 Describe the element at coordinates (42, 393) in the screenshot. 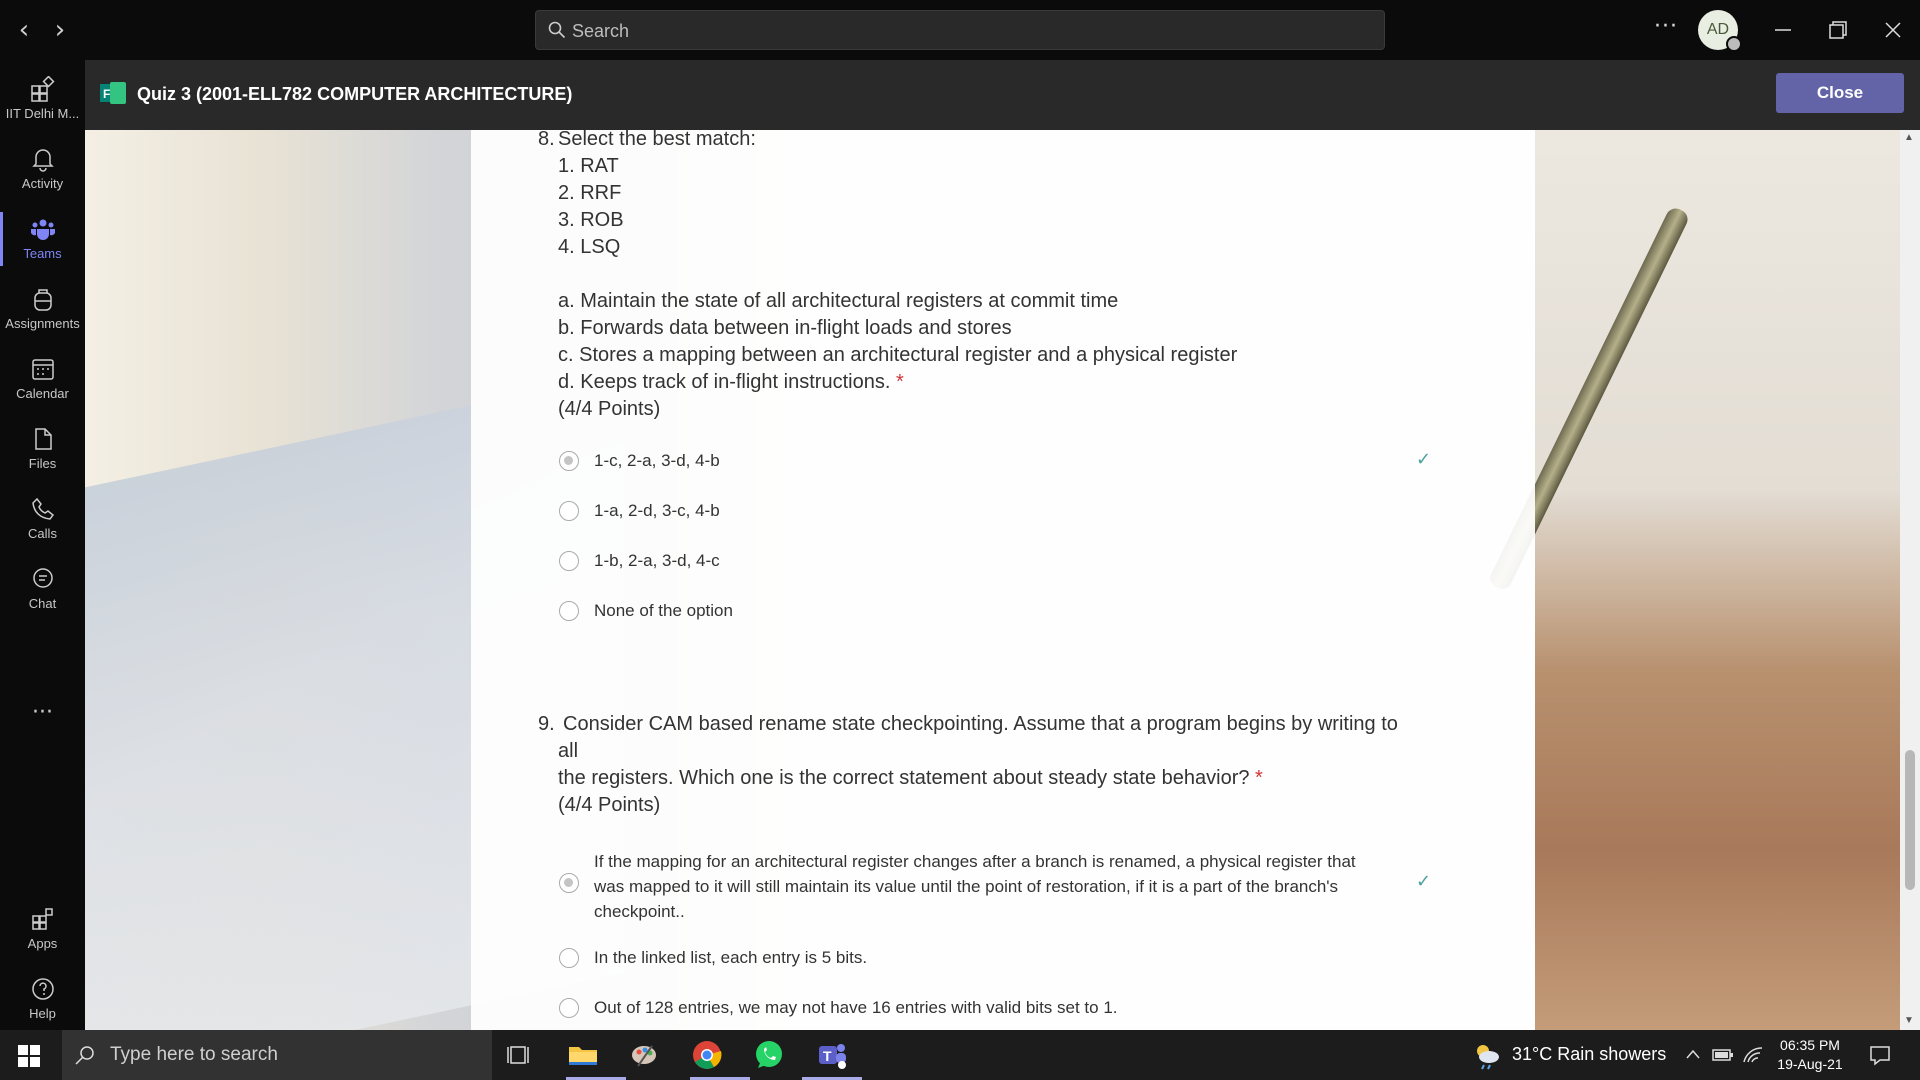

I see `rail-label: Calendar` at that location.